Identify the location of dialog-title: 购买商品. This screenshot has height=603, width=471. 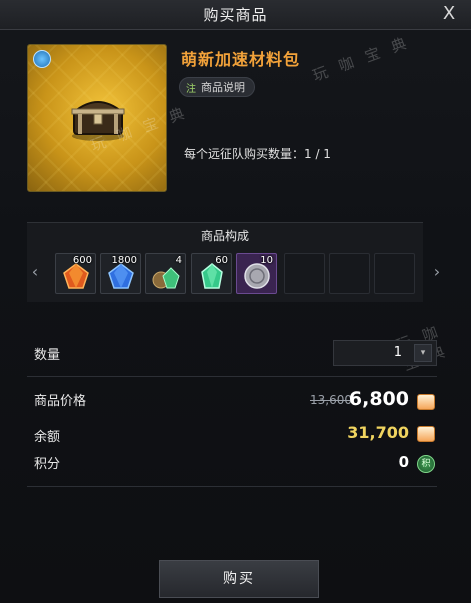
(235, 15).